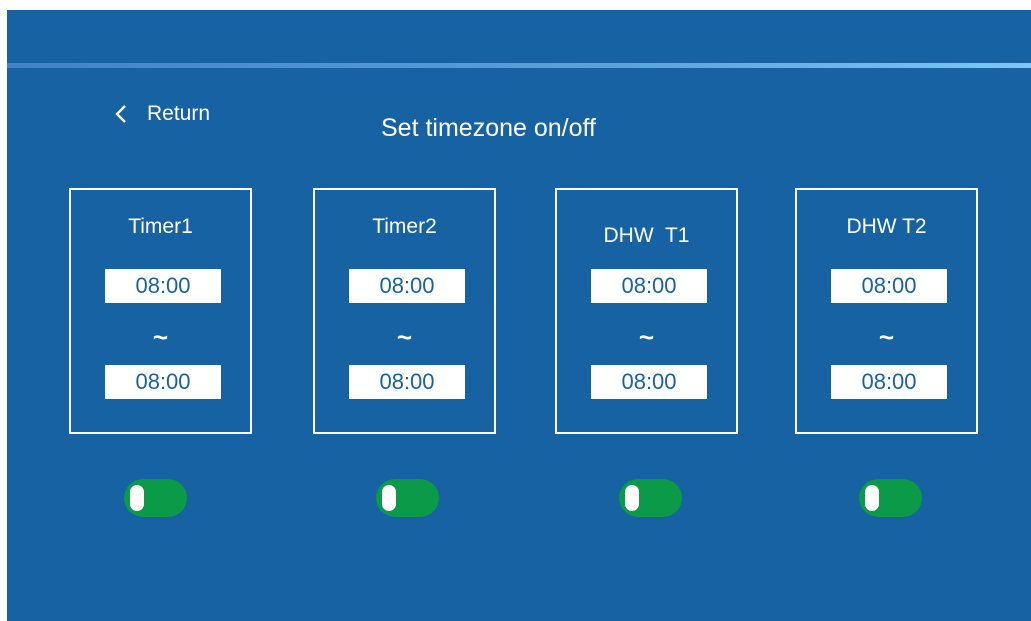 This screenshot has width=1031, height=621. Describe the element at coordinates (646, 311) in the screenshot. I see `timer-card-dhw-t1: DHW T1 08:00 ~ 08:00` at that location.